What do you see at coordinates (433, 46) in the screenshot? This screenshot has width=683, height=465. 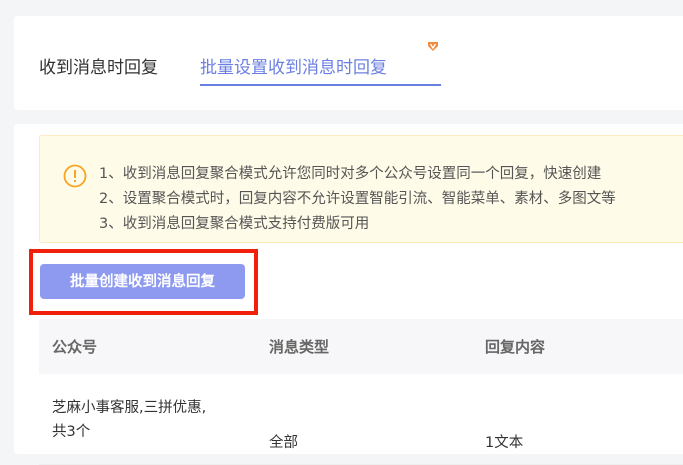 I see `vip-diamond-icon` at bounding box center [433, 46].